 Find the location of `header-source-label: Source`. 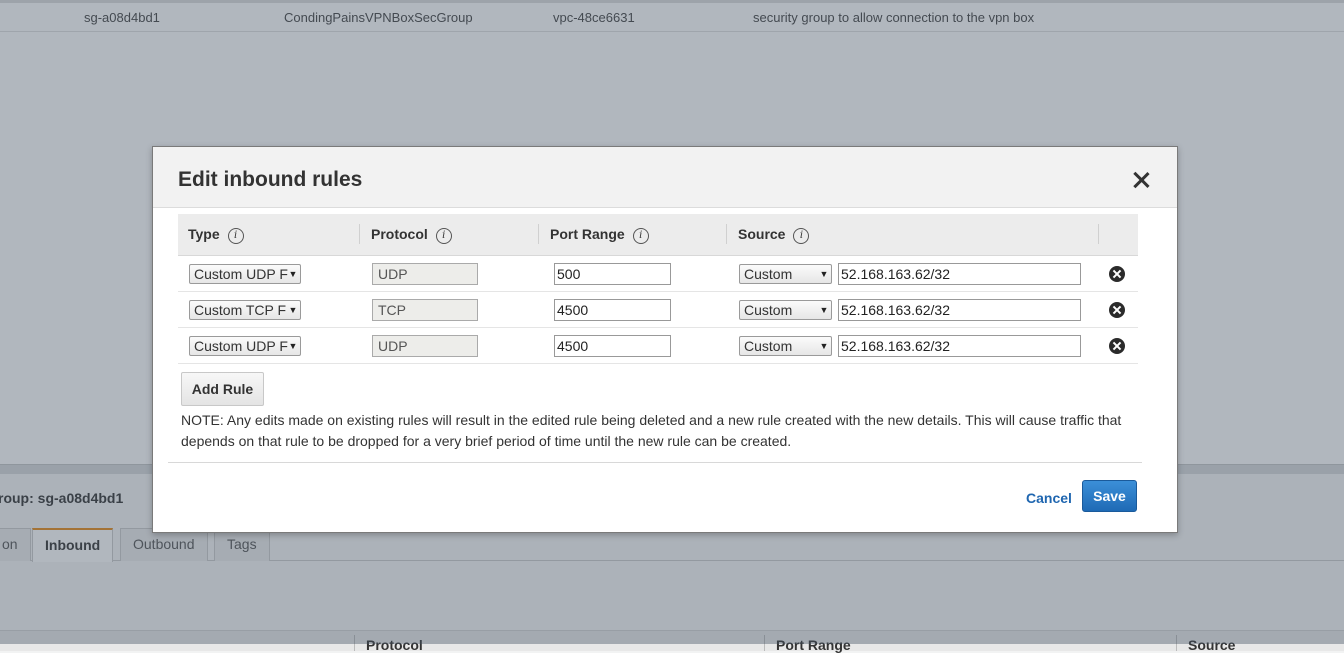

header-source-label: Source is located at coordinates (762, 234).